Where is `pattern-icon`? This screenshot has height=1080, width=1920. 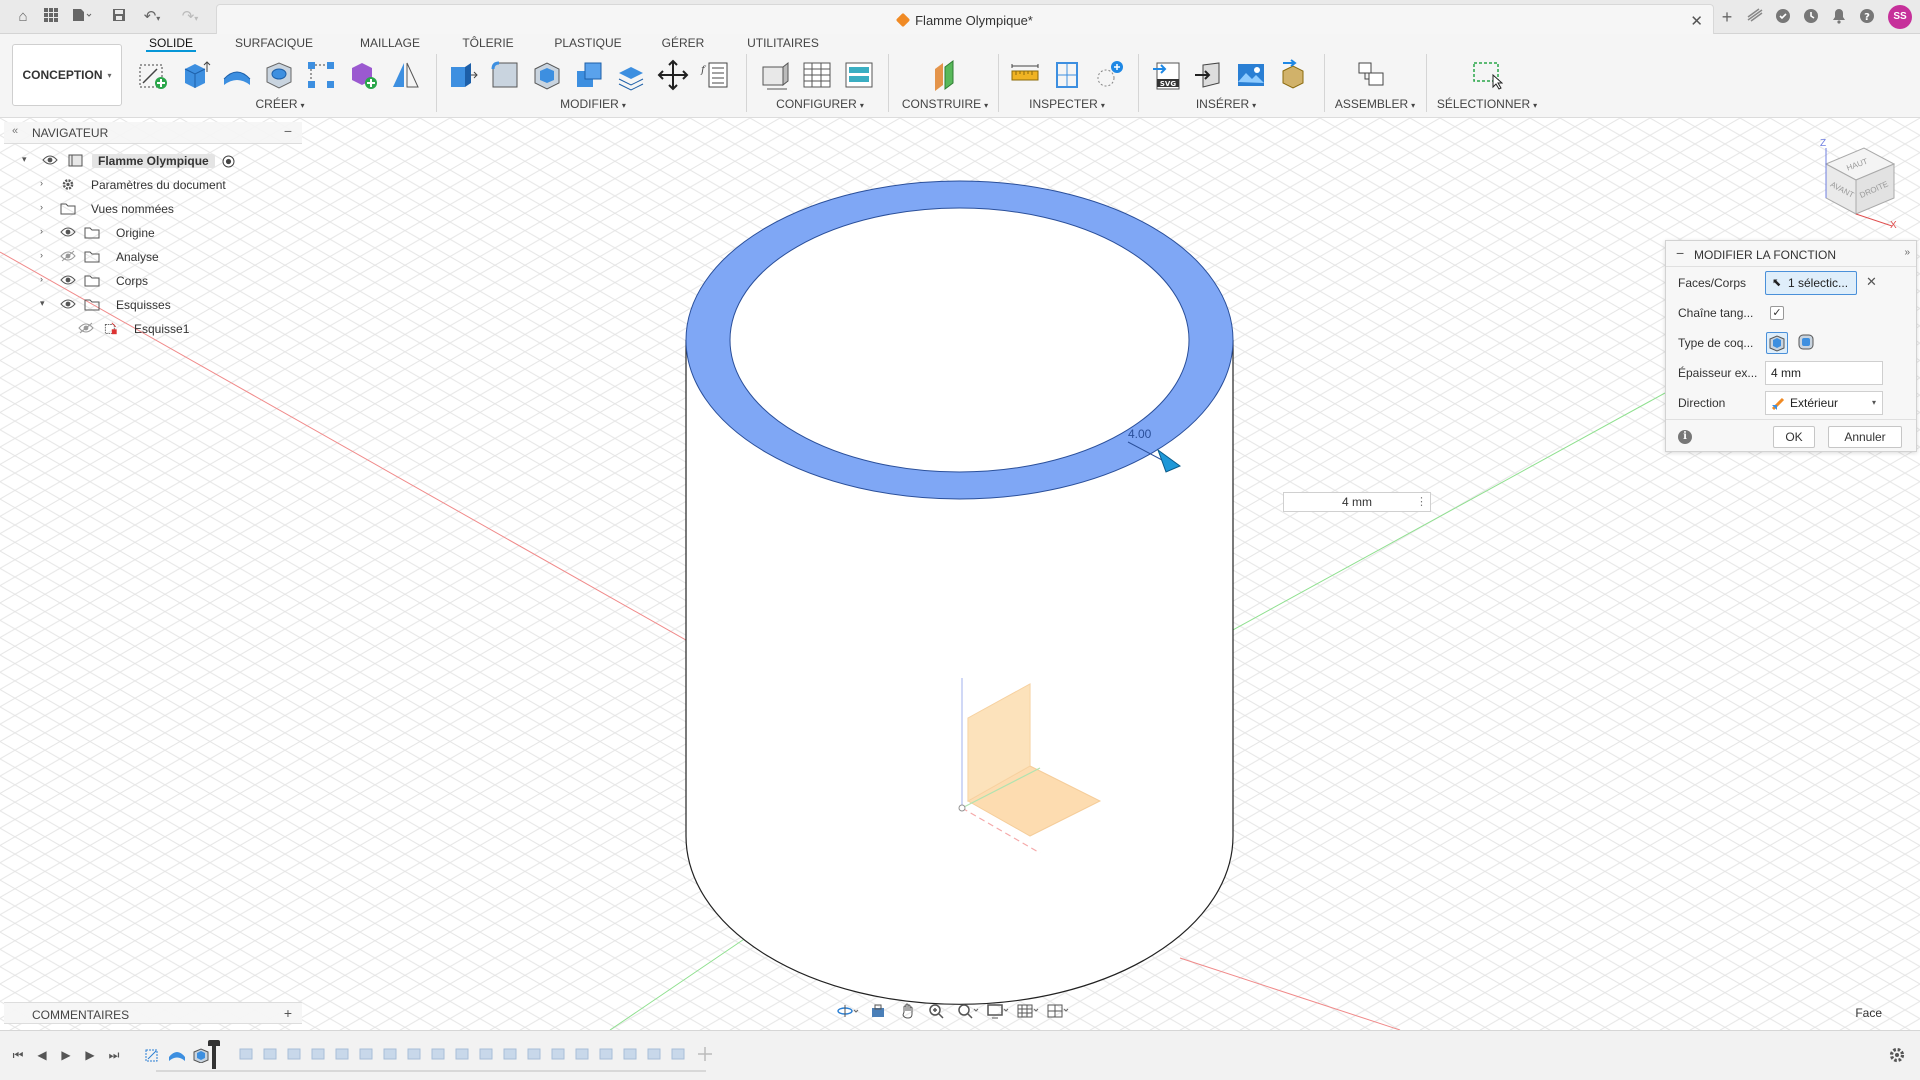
pattern-icon is located at coordinates (321, 75).